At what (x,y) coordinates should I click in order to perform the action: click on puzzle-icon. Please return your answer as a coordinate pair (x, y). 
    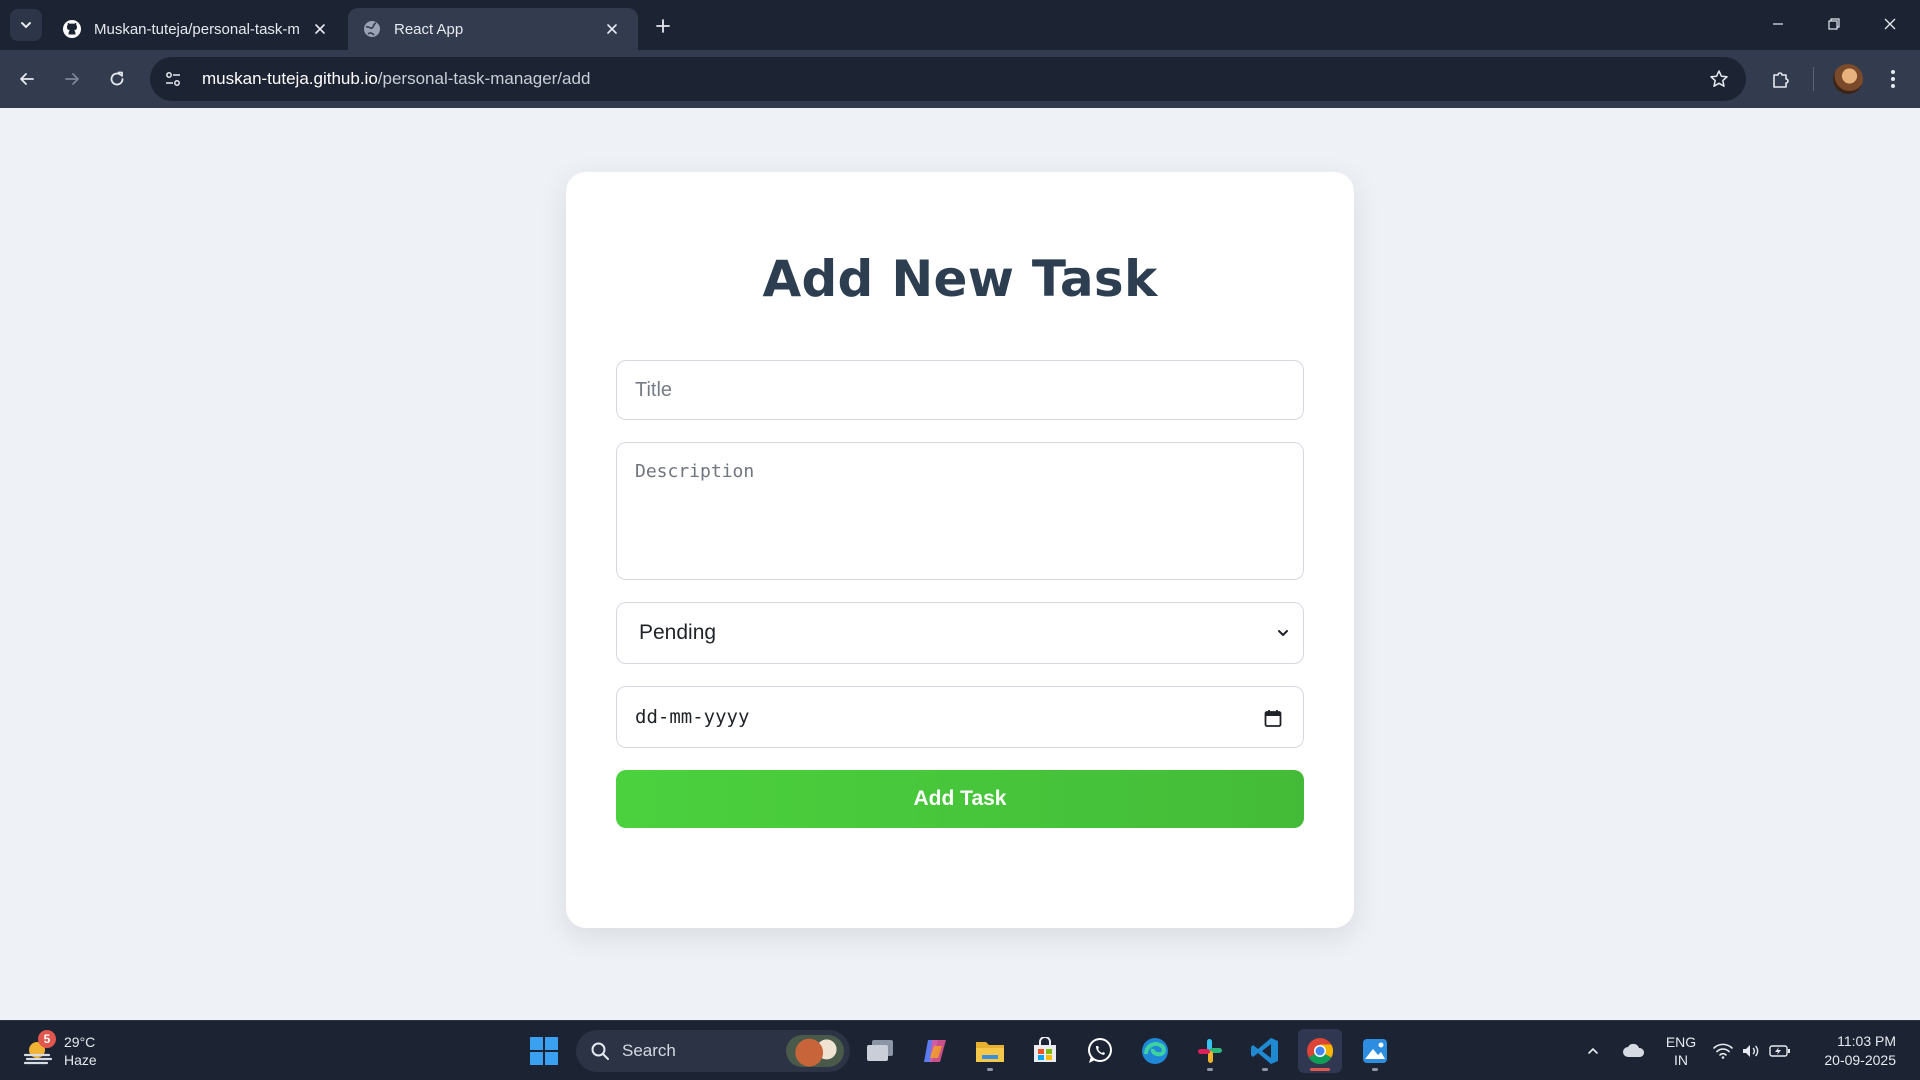
    Looking at the image, I should click on (1781, 80).